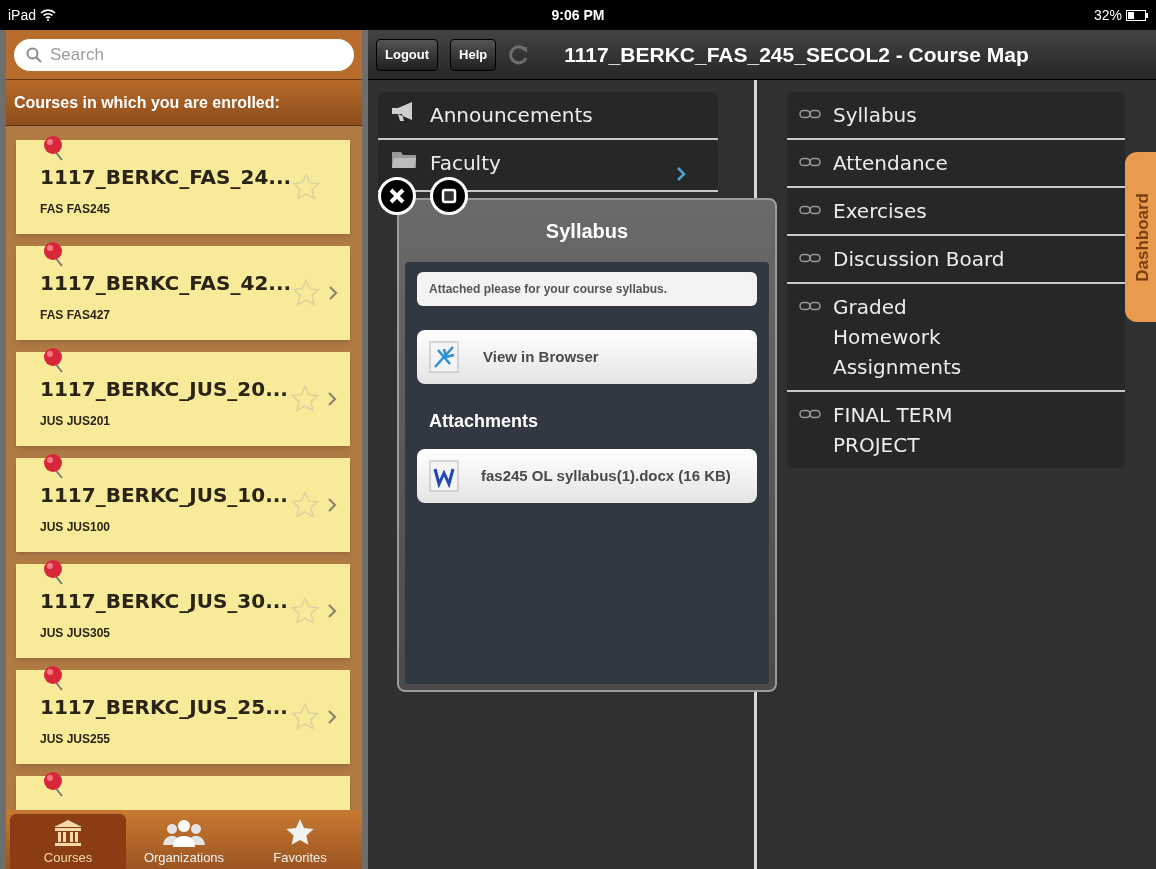 The height and width of the screenshot is (869, 1156). Describe the element at coordinates (587, 476) in the screenshot. I see `attachment-button: fas245 OL syllabus(1).docx (16 KB)` at that location.